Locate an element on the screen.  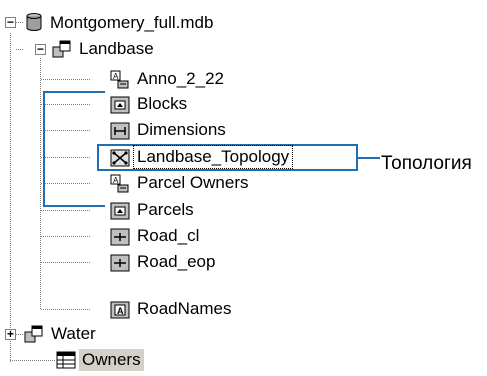
tree-node-owners-label: Owners is located at coordinates (111, 360).